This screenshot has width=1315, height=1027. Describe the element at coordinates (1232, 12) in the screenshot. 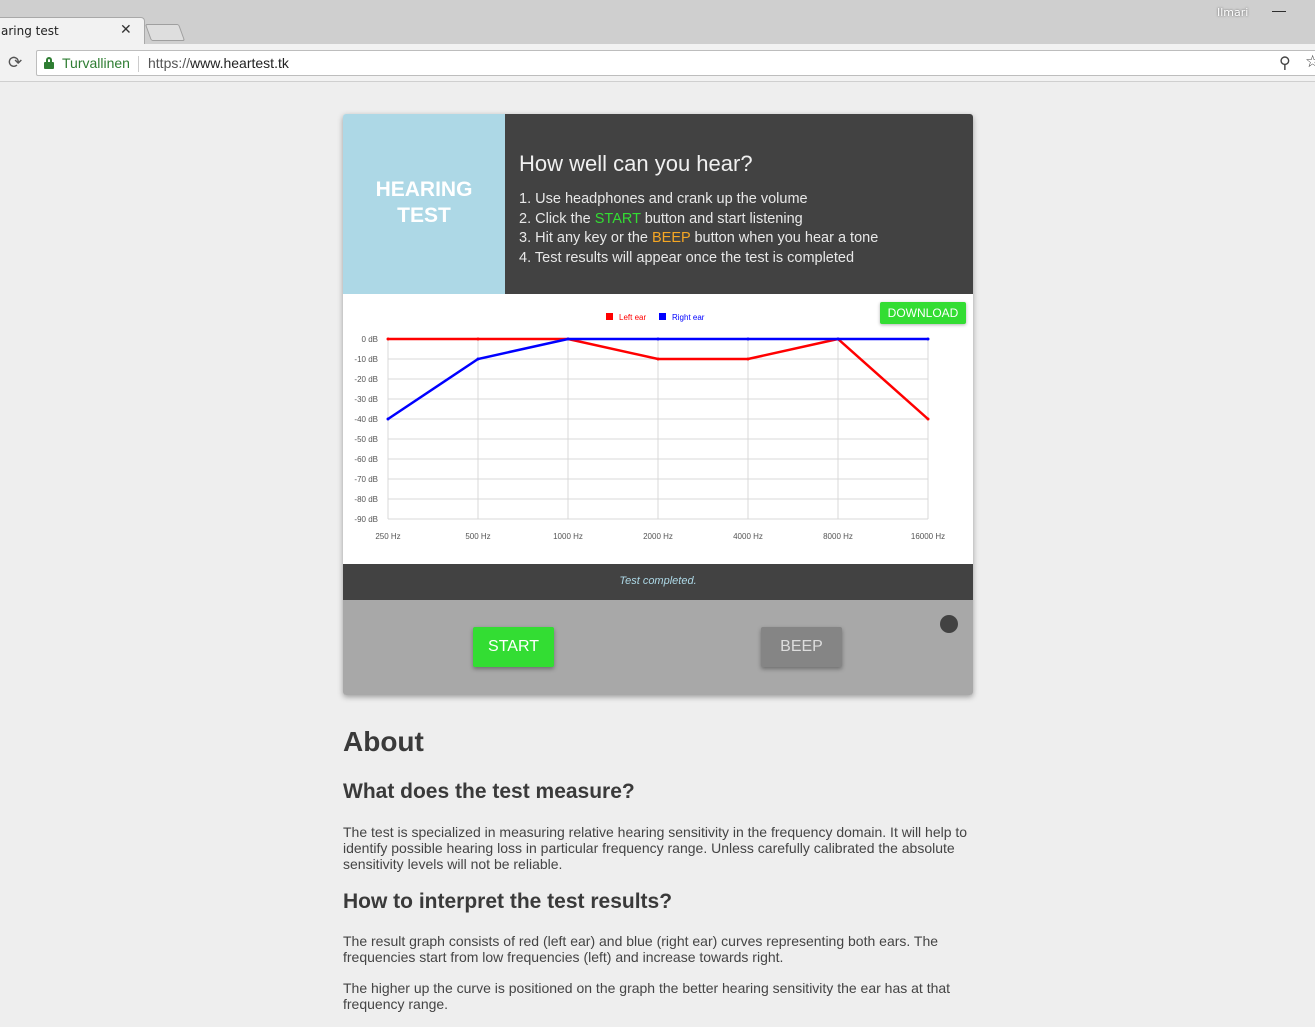

I see `profile-name: Ilmari` at that location.